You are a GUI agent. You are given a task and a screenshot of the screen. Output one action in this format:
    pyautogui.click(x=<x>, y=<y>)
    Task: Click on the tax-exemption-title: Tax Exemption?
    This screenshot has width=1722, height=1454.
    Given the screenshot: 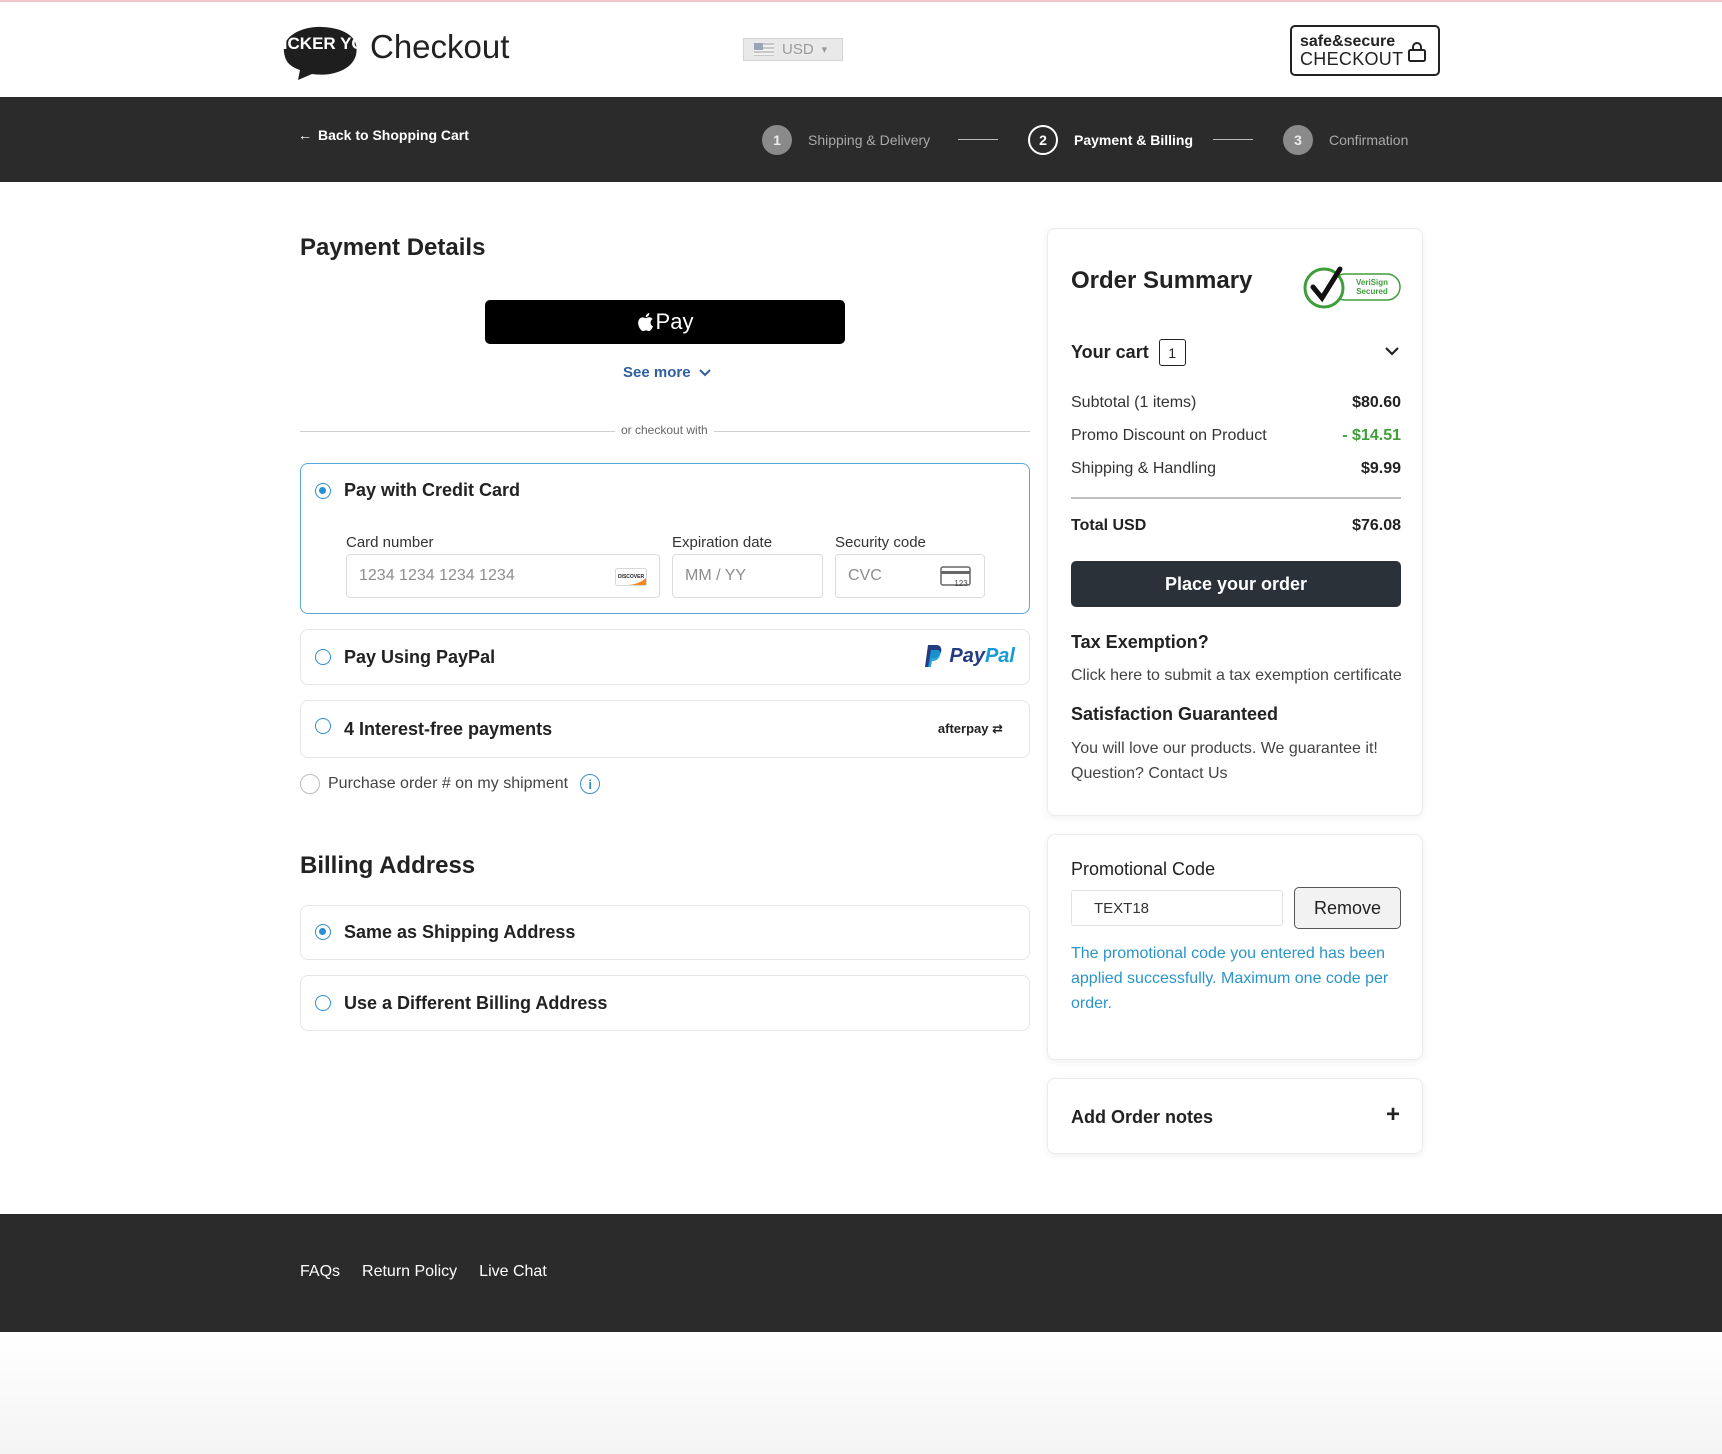 What is the action you would take?
    pyautogui.click(x=1140, y=642)
    